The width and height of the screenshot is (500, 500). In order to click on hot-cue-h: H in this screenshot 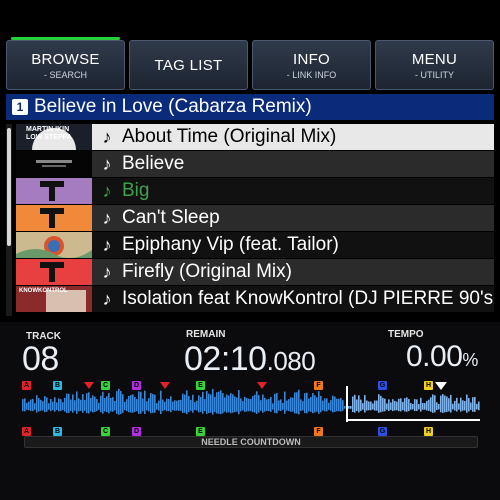, I will do `click(428, 431)`.